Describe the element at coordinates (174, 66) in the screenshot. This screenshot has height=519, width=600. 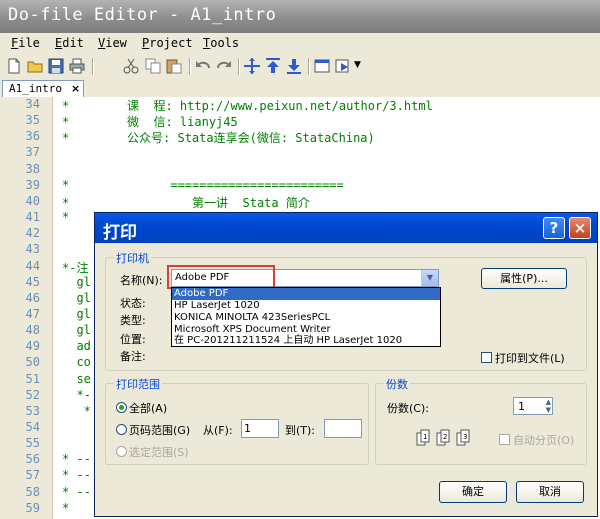
I see `paste-icon` at that location.